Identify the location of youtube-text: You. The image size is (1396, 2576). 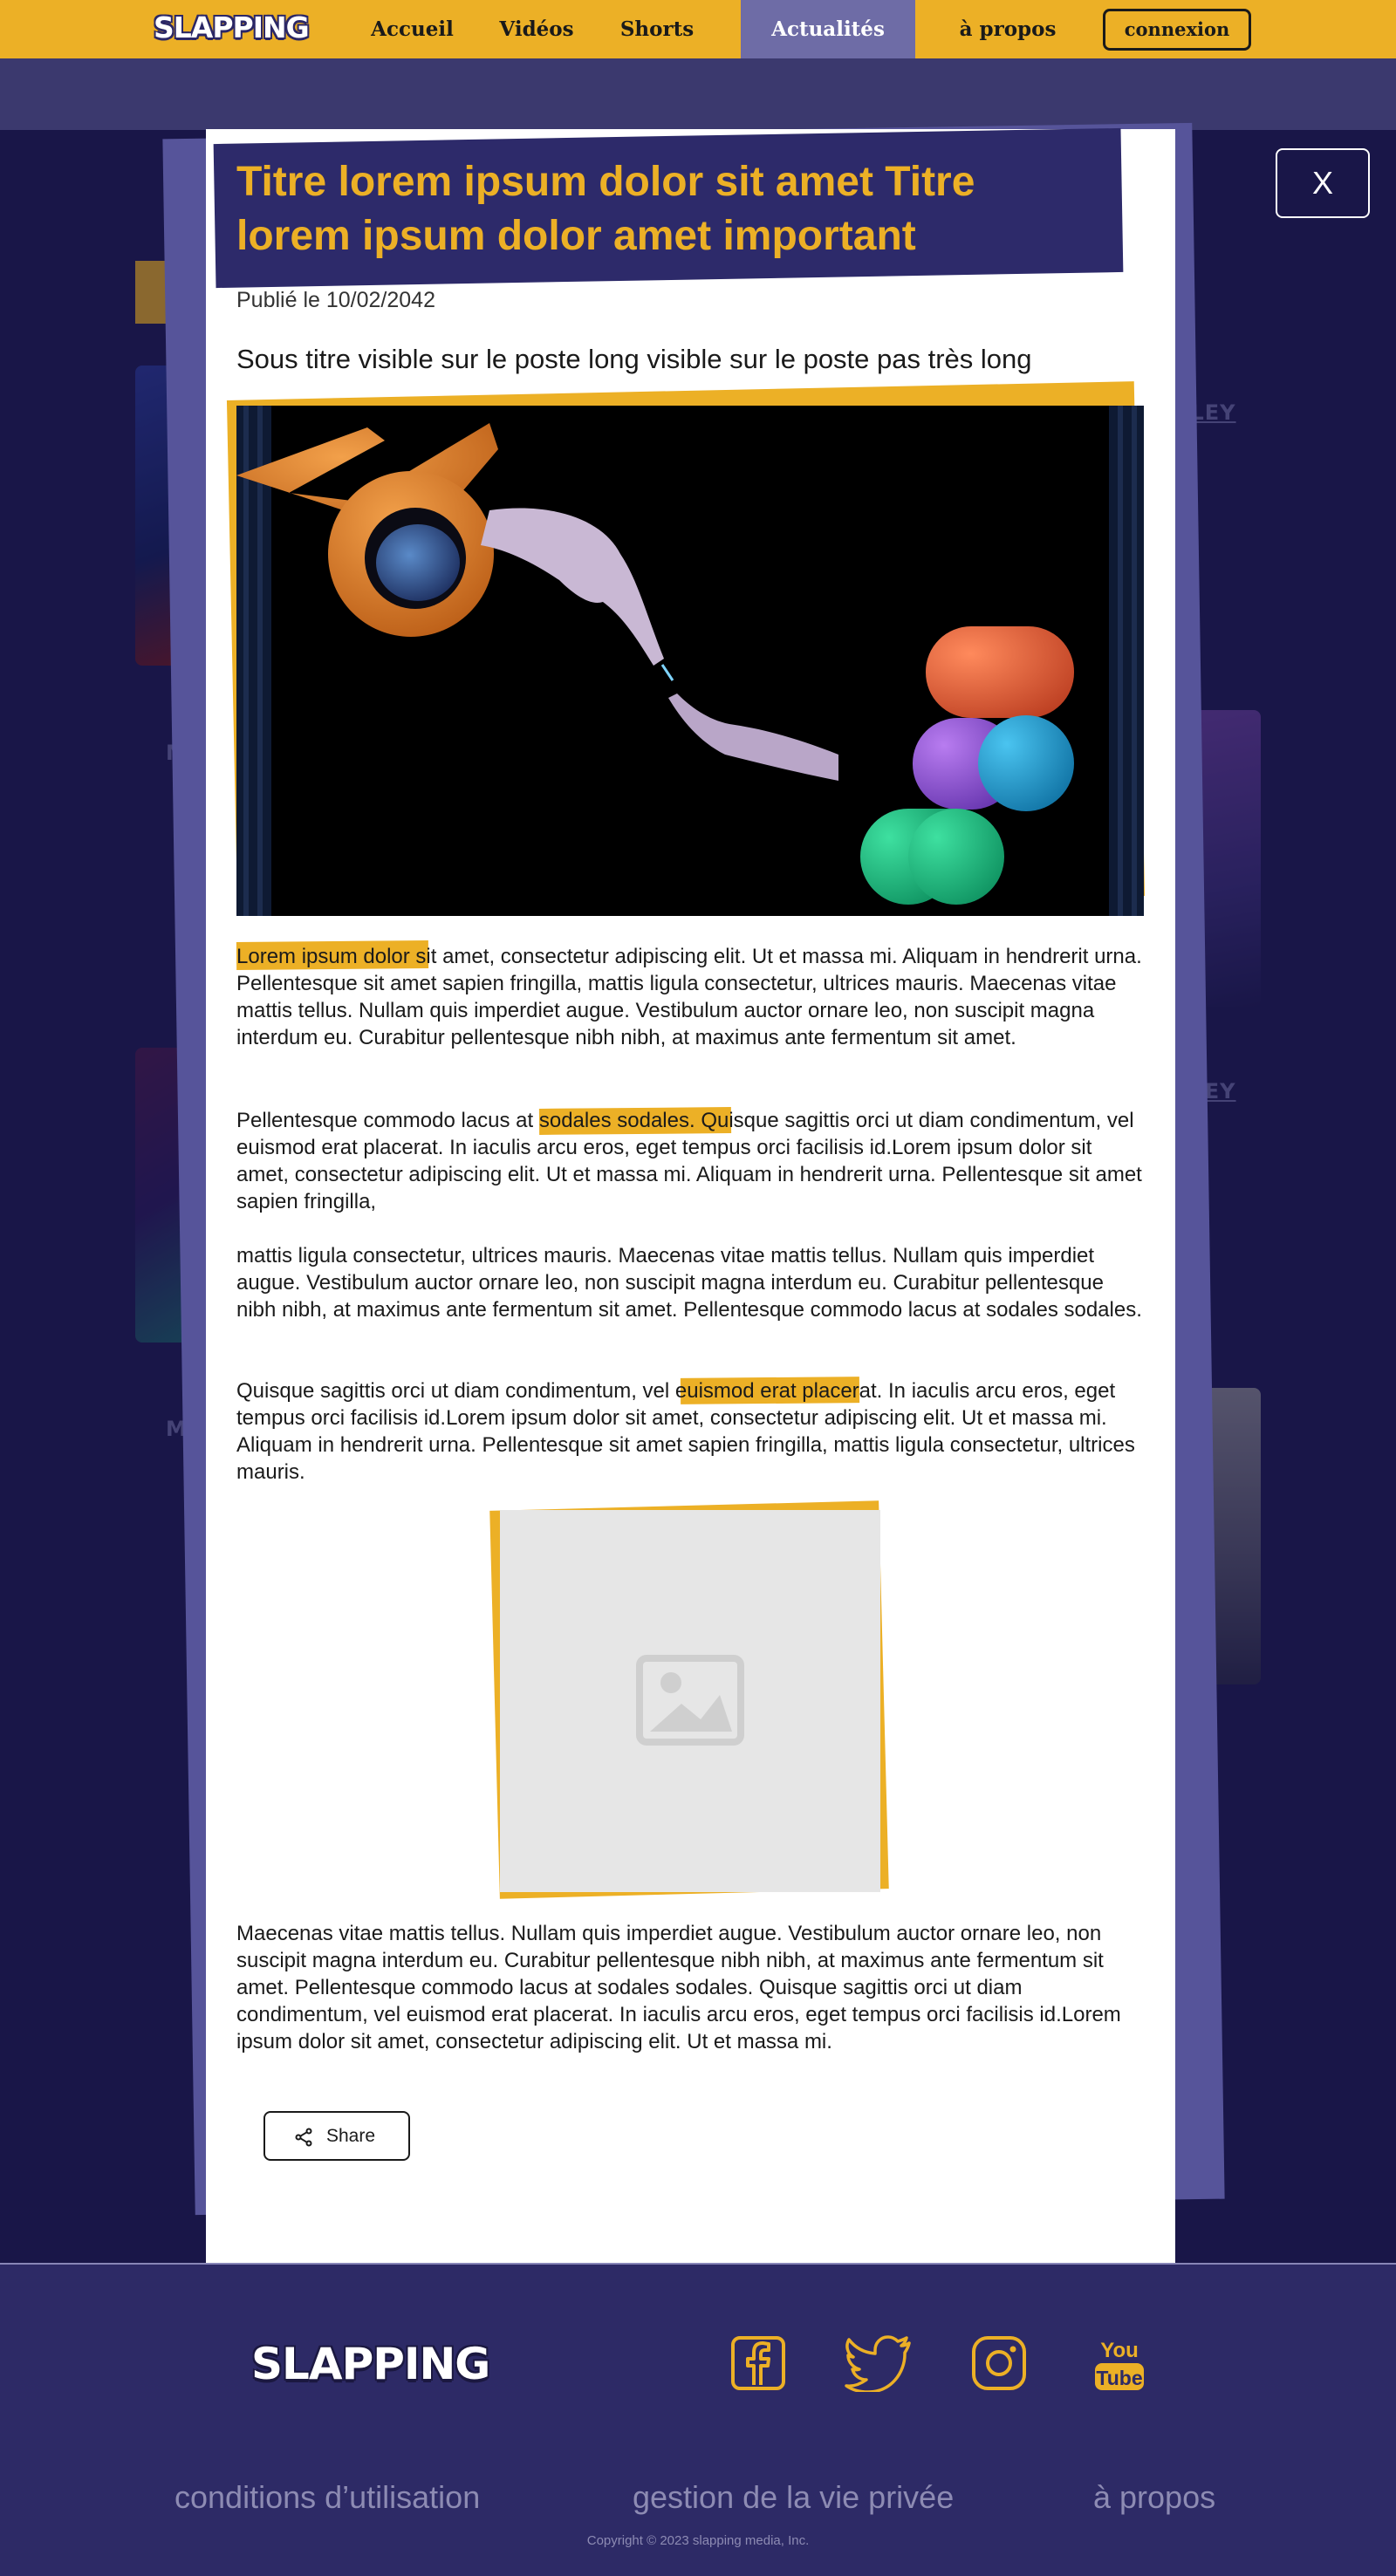
(1119, 2350).